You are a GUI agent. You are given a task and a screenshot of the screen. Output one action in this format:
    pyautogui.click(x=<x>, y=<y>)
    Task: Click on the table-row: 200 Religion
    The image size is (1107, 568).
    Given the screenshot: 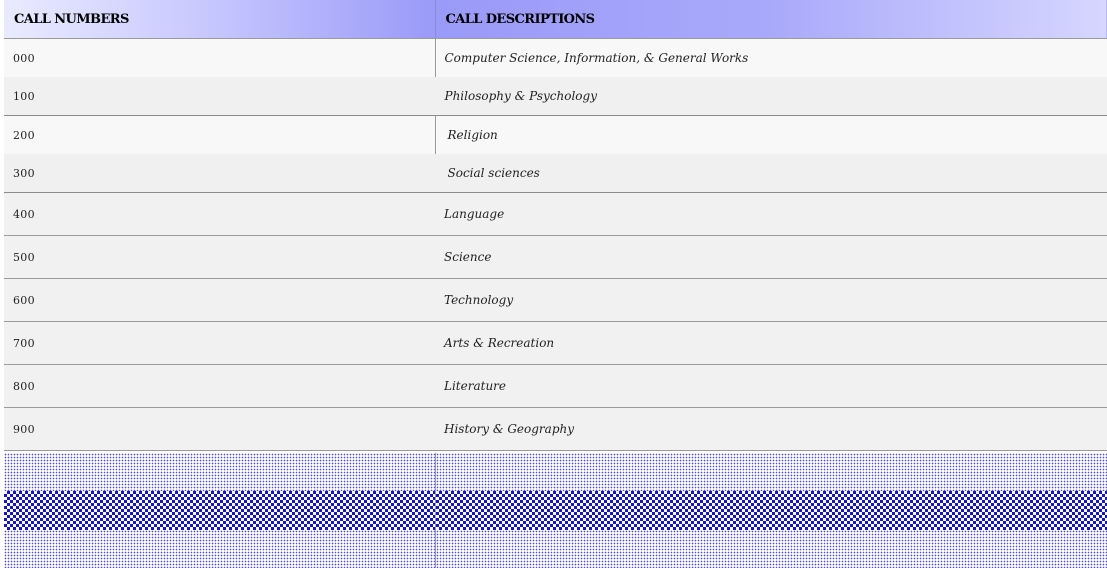 What is the action you would take?
    pyautogui.click(x=555, y=134)
    